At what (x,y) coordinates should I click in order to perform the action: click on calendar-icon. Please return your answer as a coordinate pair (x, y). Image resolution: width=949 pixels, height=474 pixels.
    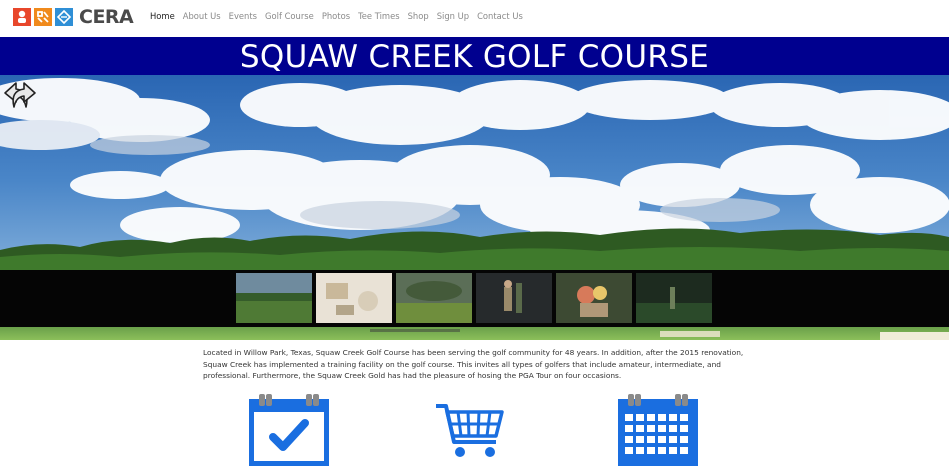
    Looking at the image, I should click on (658, 430).